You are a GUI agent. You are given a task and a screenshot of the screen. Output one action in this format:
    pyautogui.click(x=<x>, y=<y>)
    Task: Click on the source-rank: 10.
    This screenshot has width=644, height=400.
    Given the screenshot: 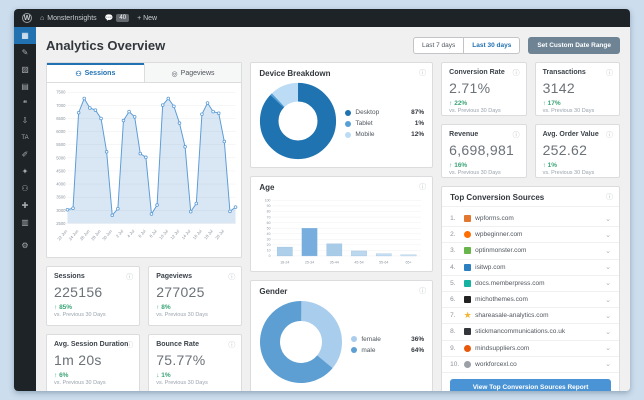 What is the action you would take?
    pyautogui.click(x=455, y=364)
    